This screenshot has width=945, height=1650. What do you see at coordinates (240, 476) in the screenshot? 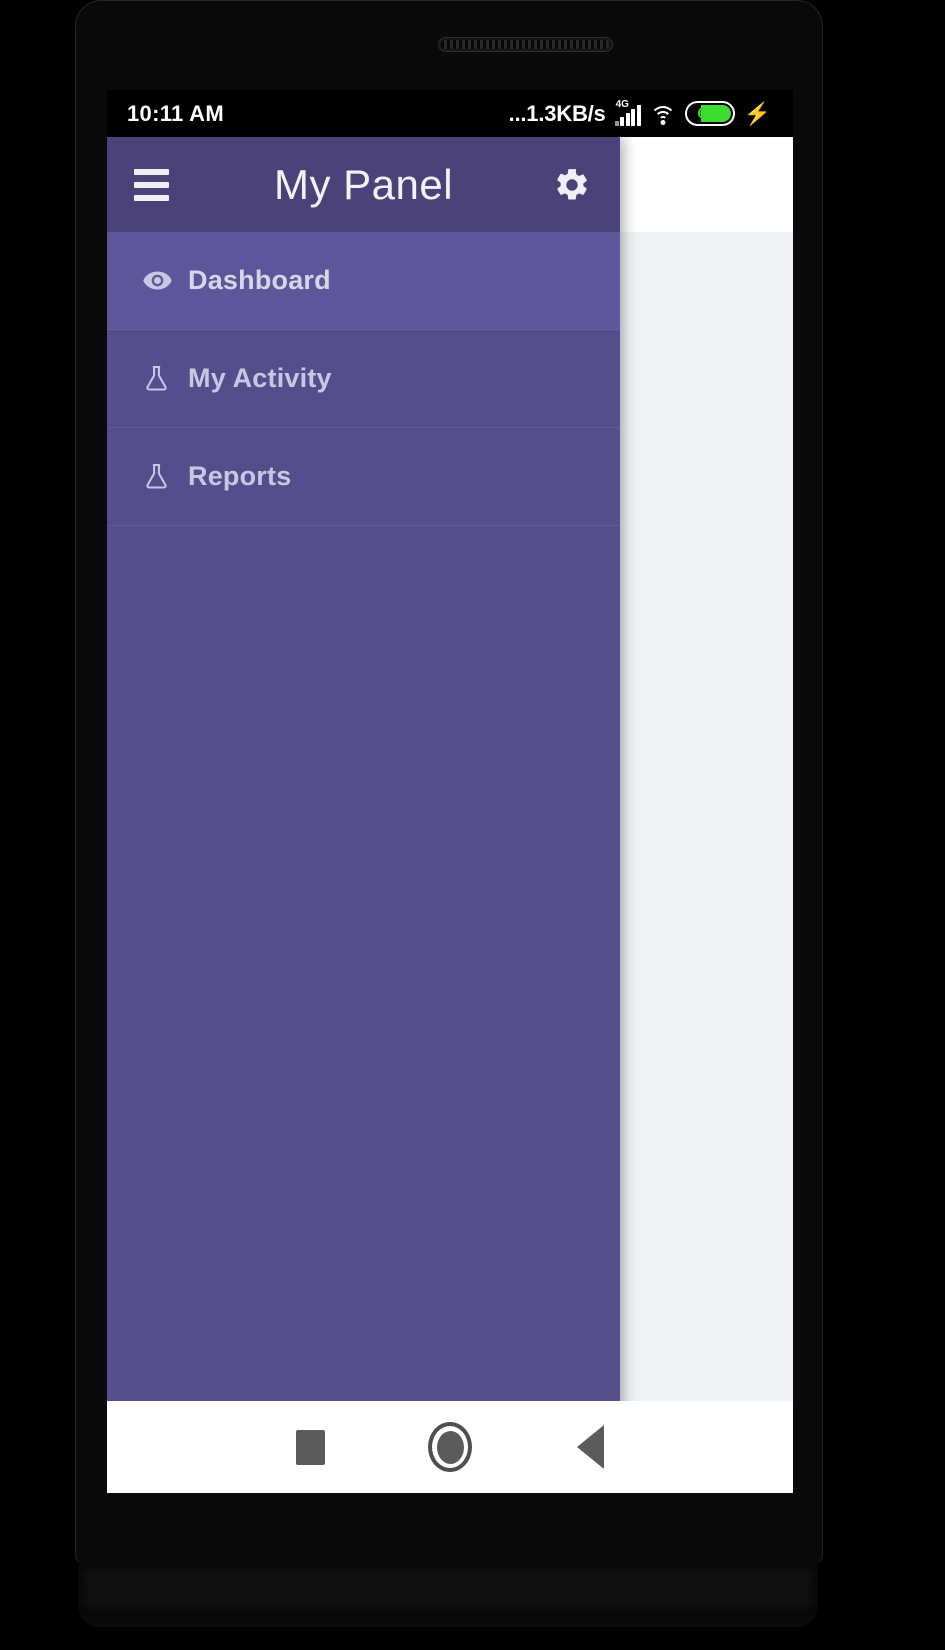
I see `sidebar-item-label: Reports` at bounding box center [240, 476].